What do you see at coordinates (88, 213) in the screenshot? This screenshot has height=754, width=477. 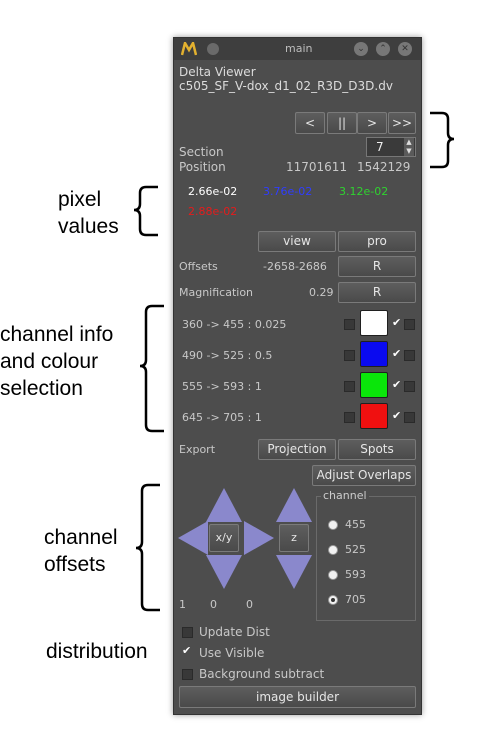 I see `pixel-values-annotation: pixel values` at bounding box center [88, 213].